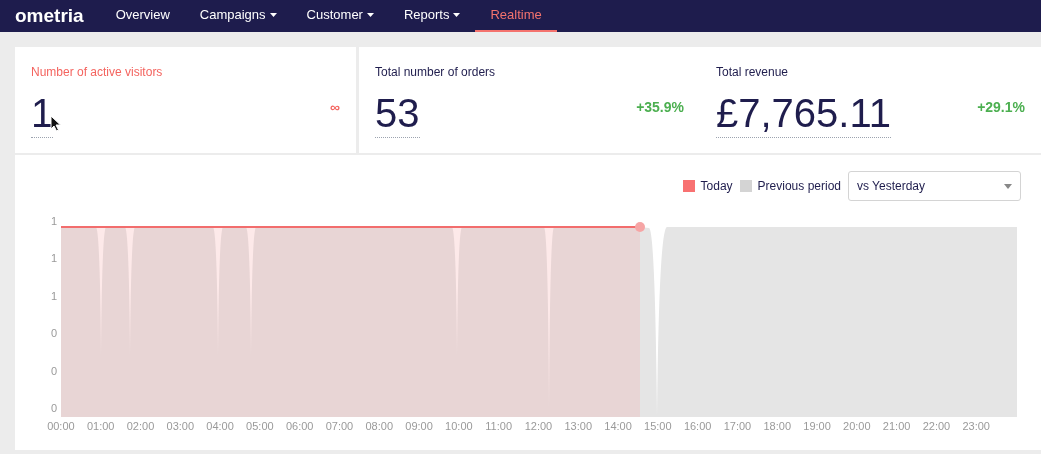 The image size is (1041, 454). I want to click on legend-label: Previous period, so click(799, 186).